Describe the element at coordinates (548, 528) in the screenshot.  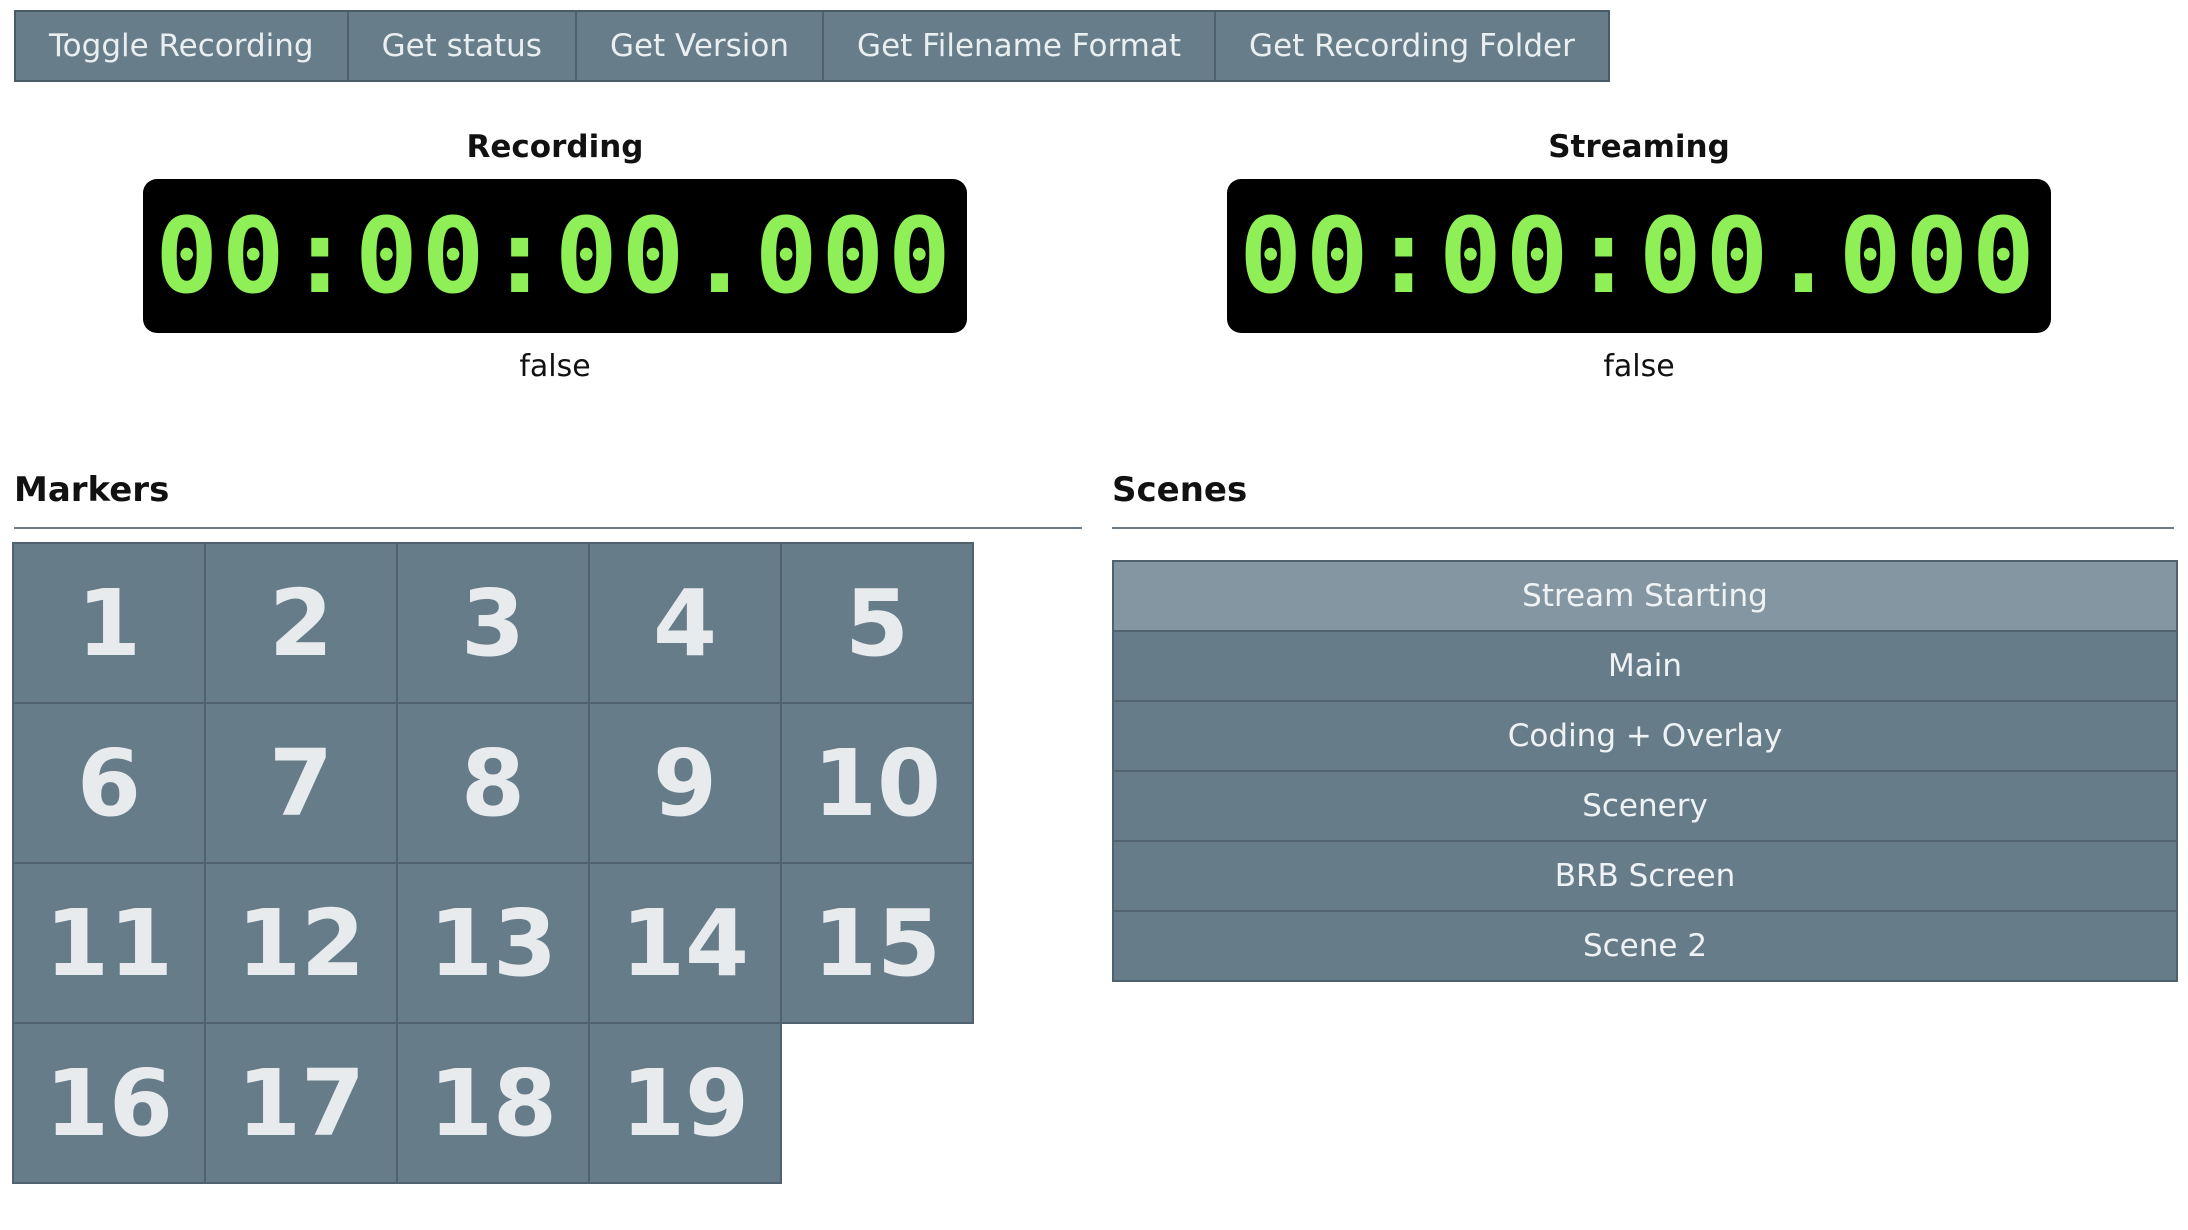
I see `markers-divider` at that location.